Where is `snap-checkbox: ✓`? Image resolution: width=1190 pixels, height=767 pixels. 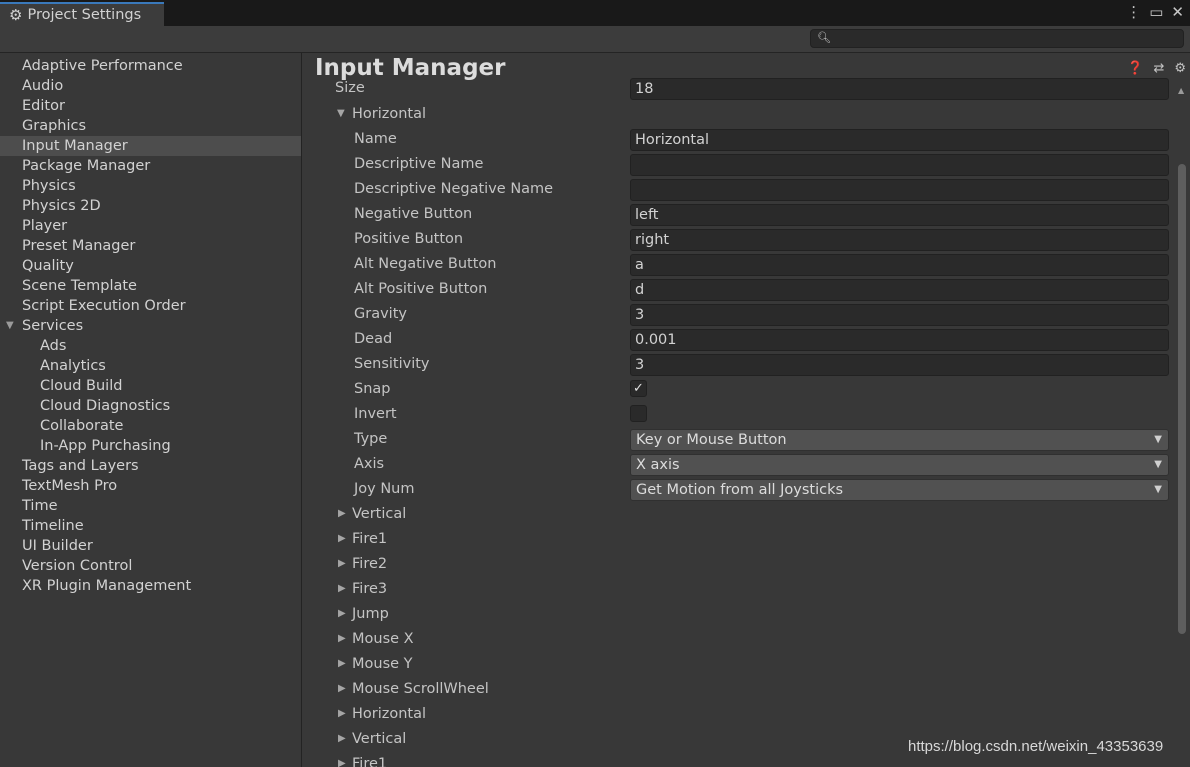 snap-checkbox: ✓ is located at coordinates (638, 388).